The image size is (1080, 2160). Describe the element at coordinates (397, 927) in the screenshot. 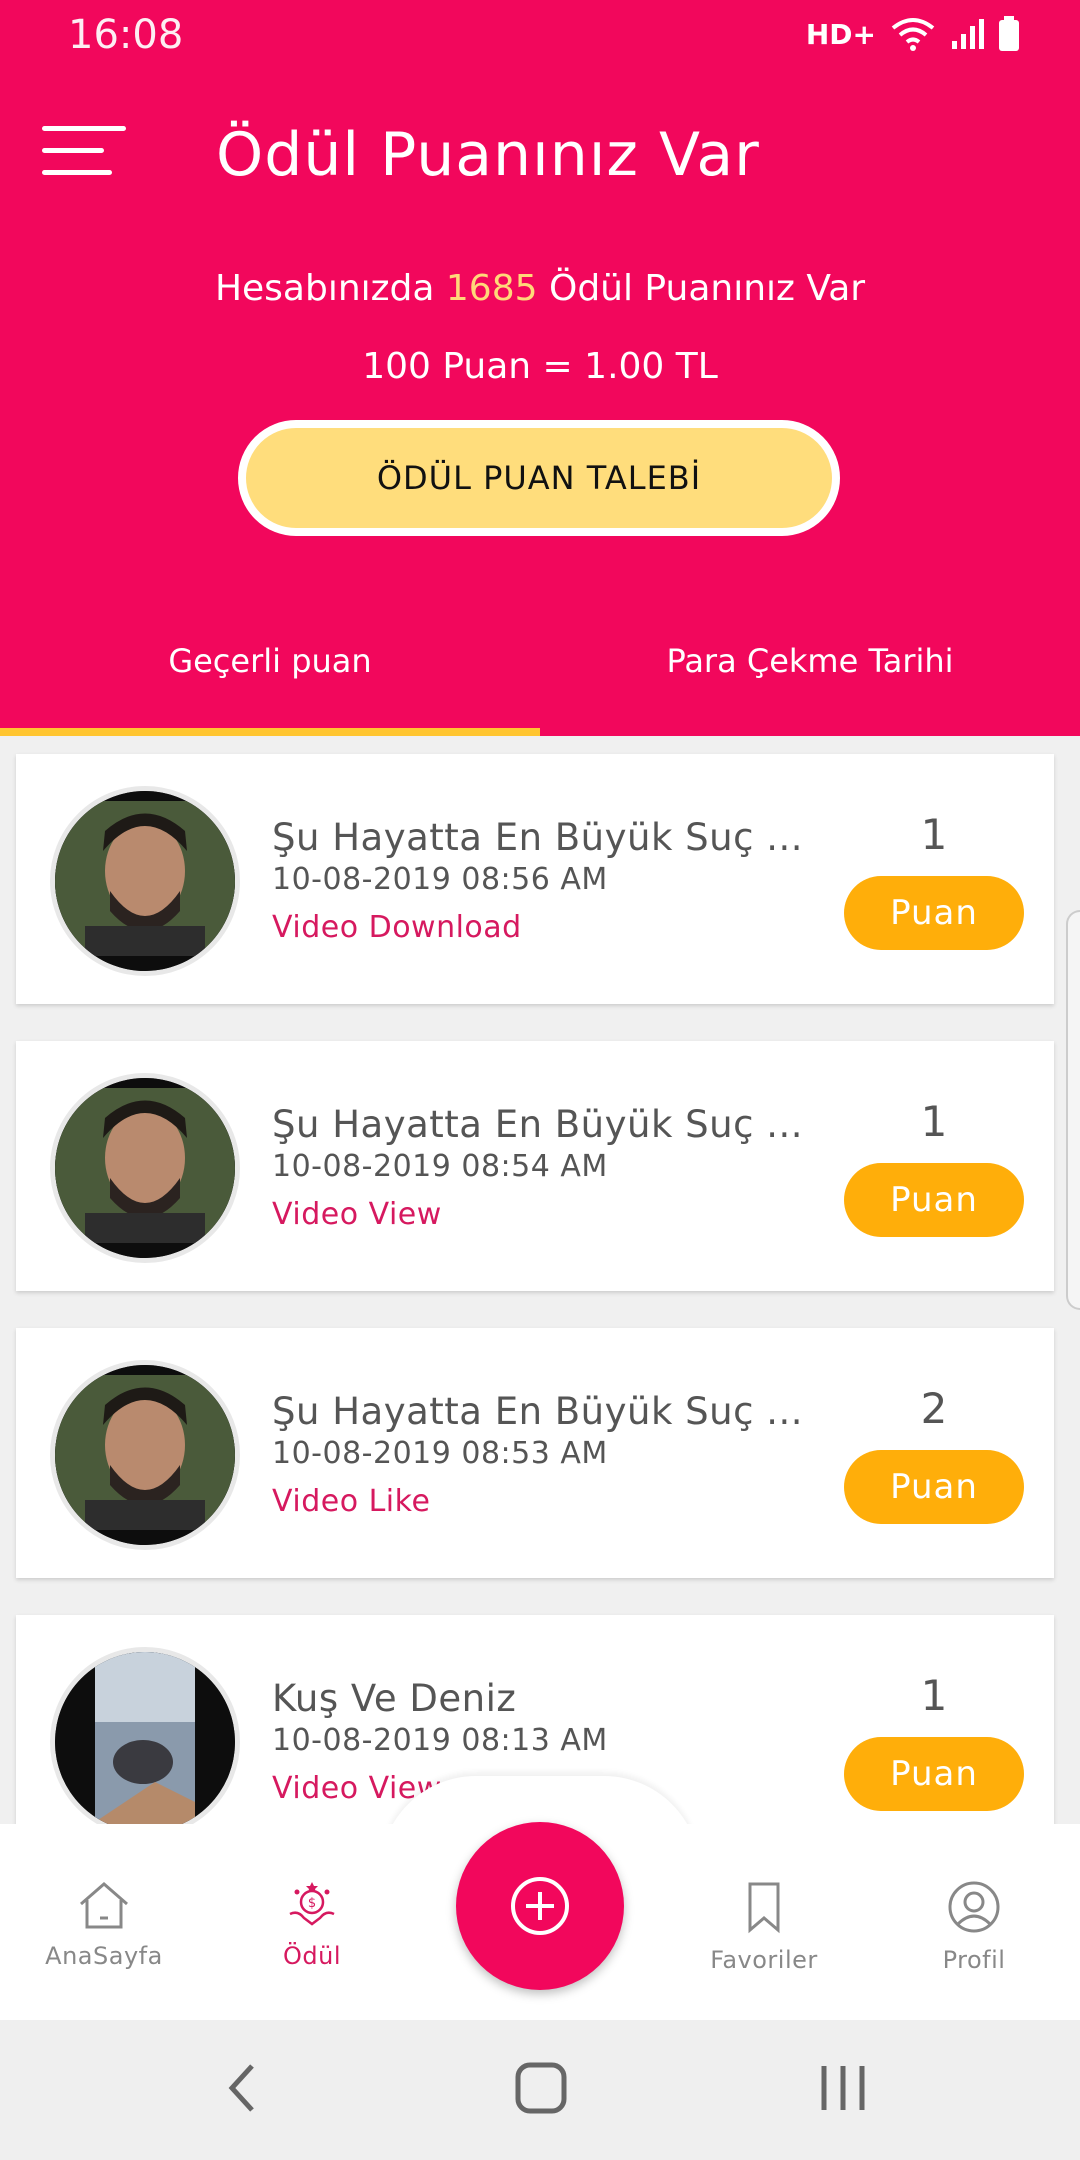

I see `item-activity-type: Video Download` at that location.